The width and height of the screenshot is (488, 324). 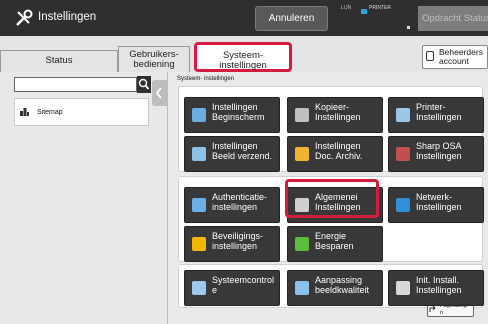 What do you see at coordinates (403, 205) in the screenshot?
I see `network-icon` at bounding box center [403, 205].